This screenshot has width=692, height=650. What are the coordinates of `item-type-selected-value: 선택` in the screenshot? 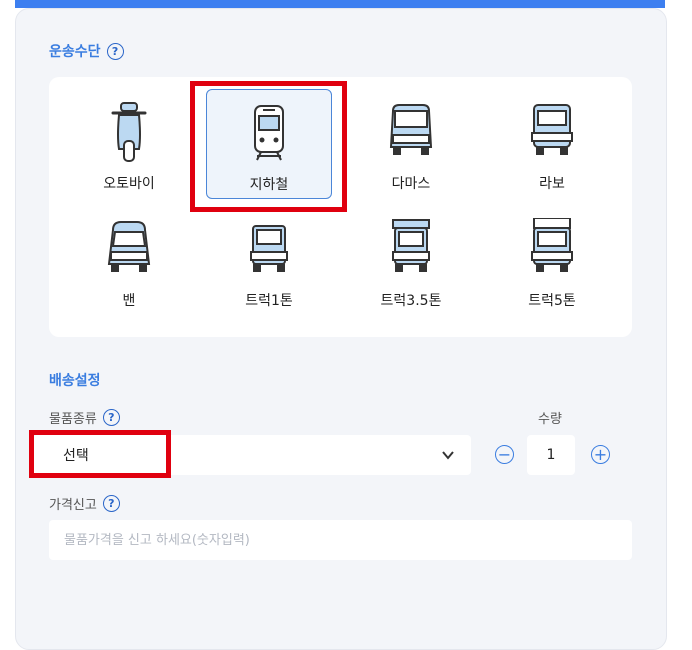 It's located at (76, 456).